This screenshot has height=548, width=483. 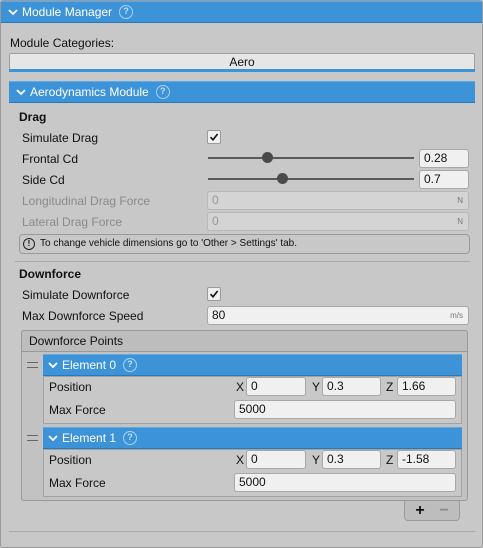 I want to click on longitudinal-drag-force-field: 0 N, so click(x=338, y=200).